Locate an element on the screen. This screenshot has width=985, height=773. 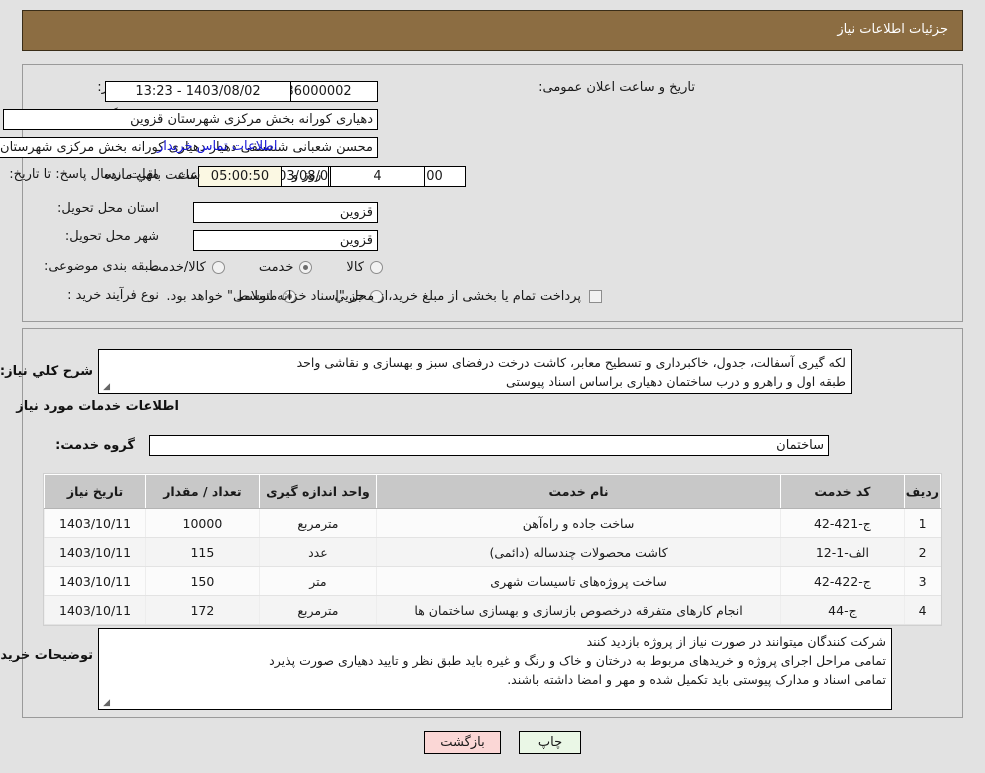
cell-qty: 172 is located at coordinates (202, 610).